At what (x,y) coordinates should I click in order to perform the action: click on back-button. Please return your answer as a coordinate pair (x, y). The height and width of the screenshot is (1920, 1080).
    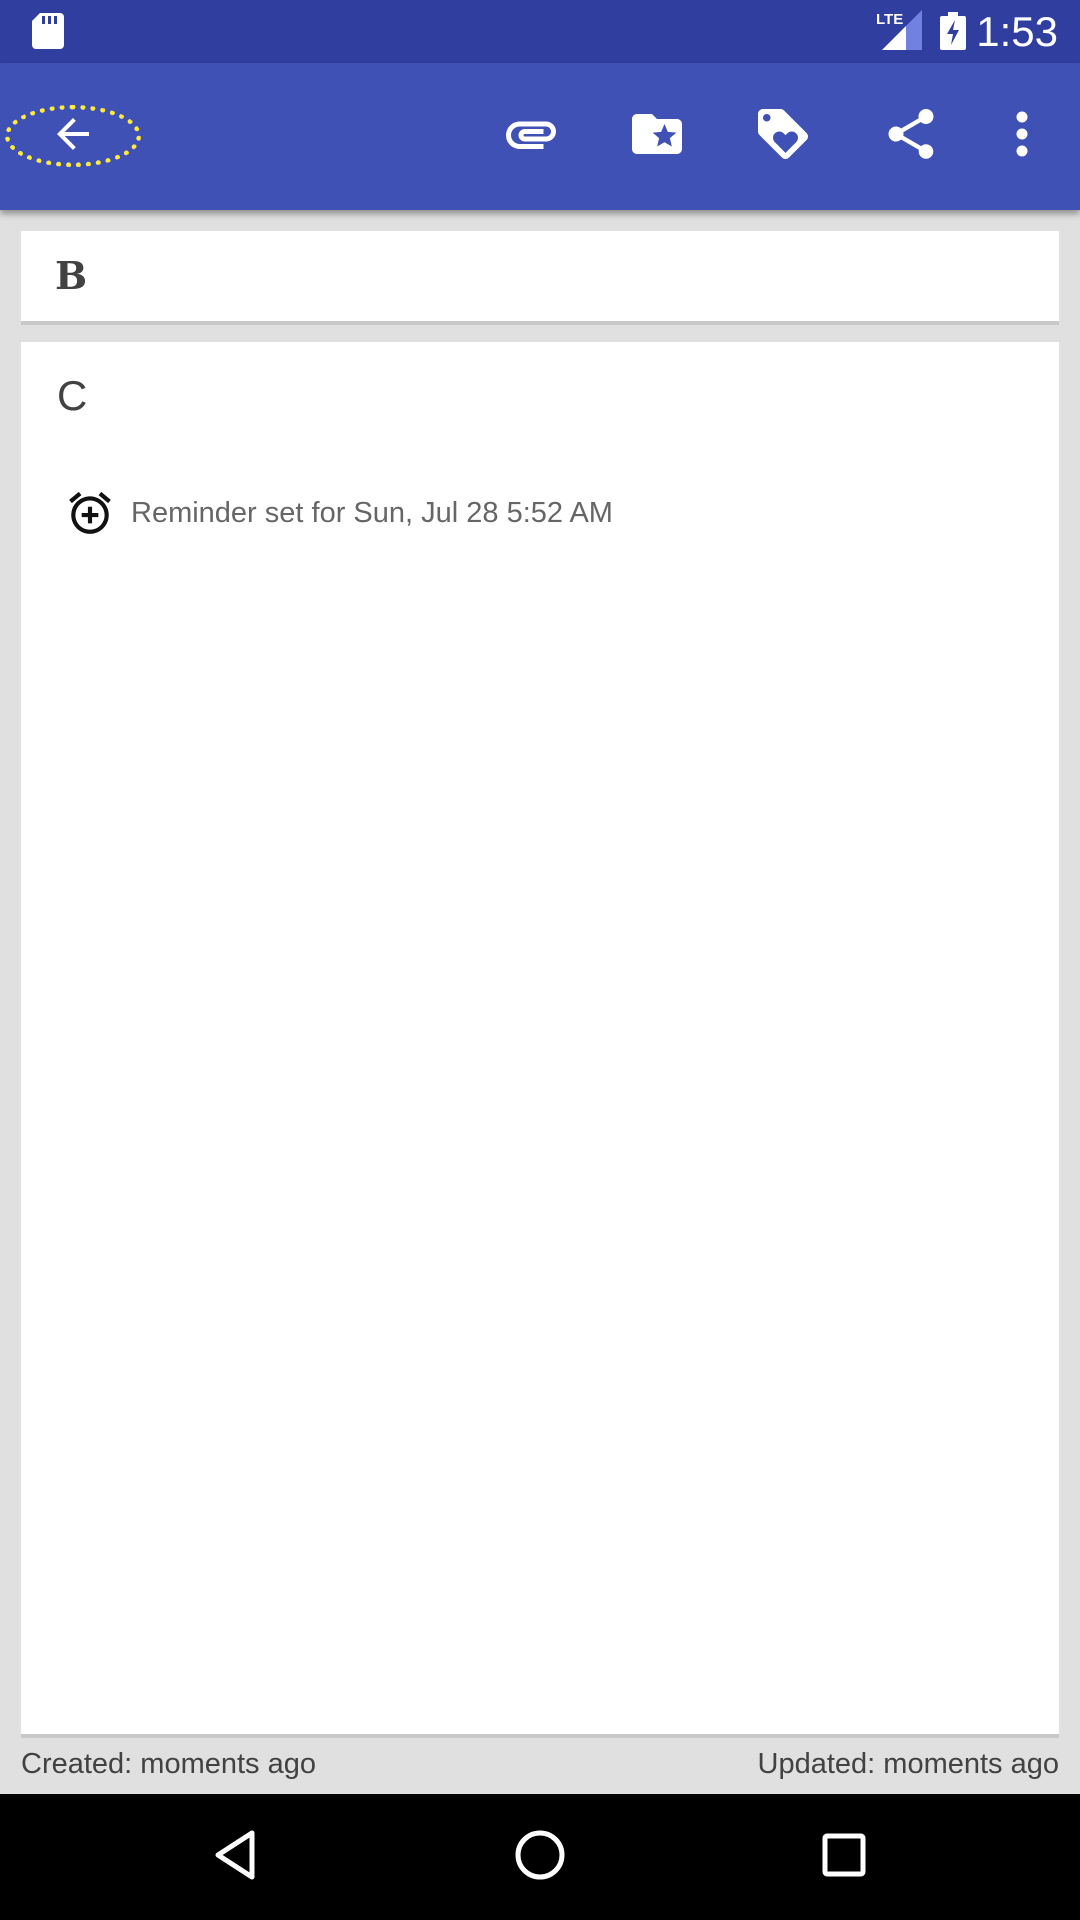
    Looking at the image, I should click on (73, 136).